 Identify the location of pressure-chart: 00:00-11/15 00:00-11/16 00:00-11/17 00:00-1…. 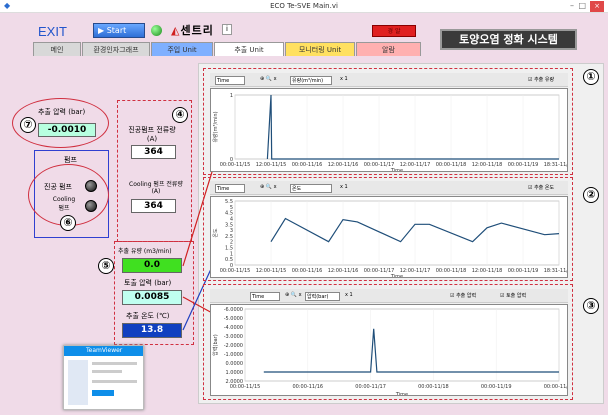
(389, 350).